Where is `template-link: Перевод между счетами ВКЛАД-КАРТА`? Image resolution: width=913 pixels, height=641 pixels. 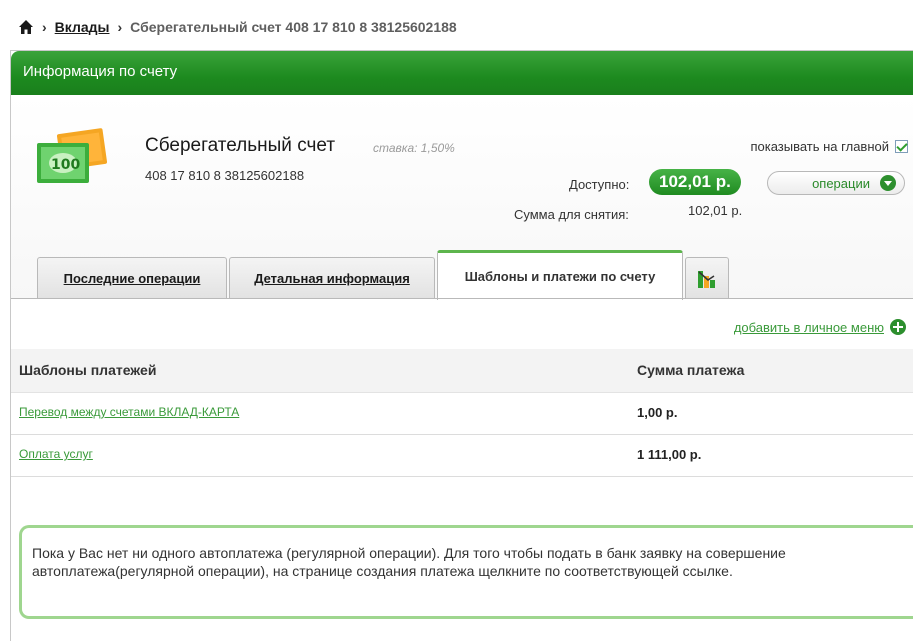
template-link: Перевод между счетами ВКЛАД-КАРТА is located at coordinates (129, 412).